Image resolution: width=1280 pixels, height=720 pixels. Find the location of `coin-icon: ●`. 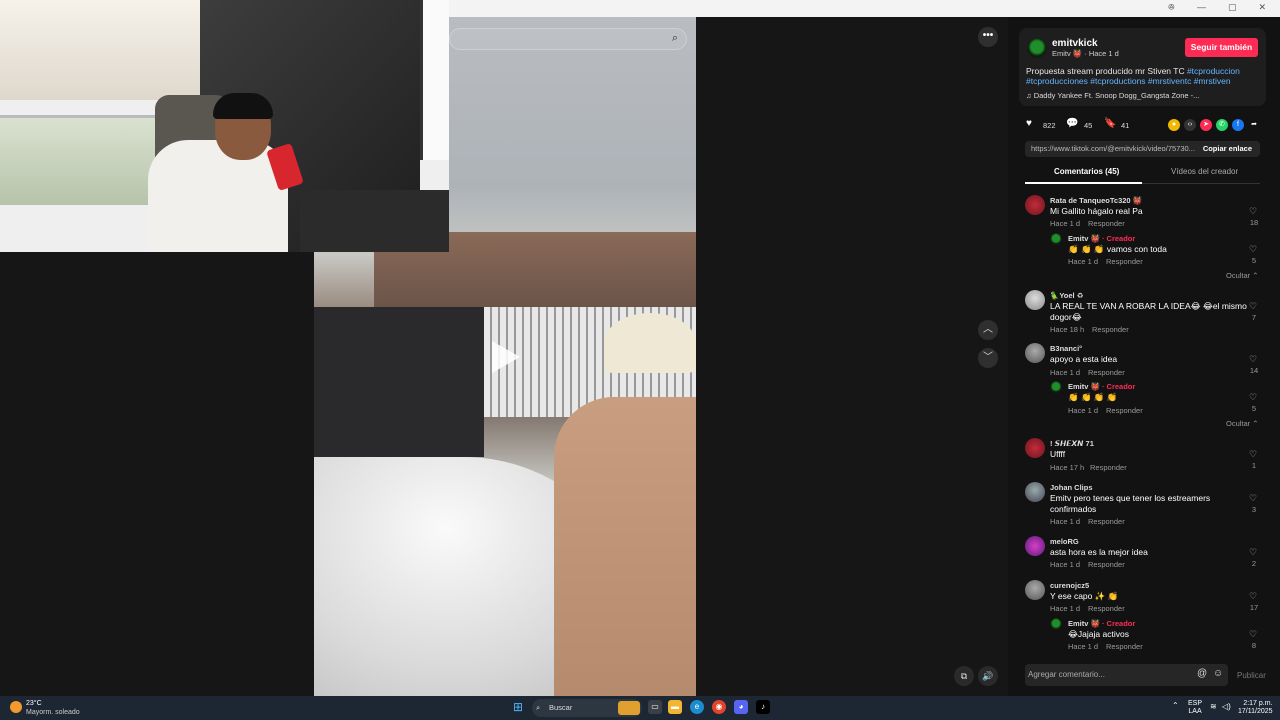

coin-icon: ● is located at coordinates (1174, 125).